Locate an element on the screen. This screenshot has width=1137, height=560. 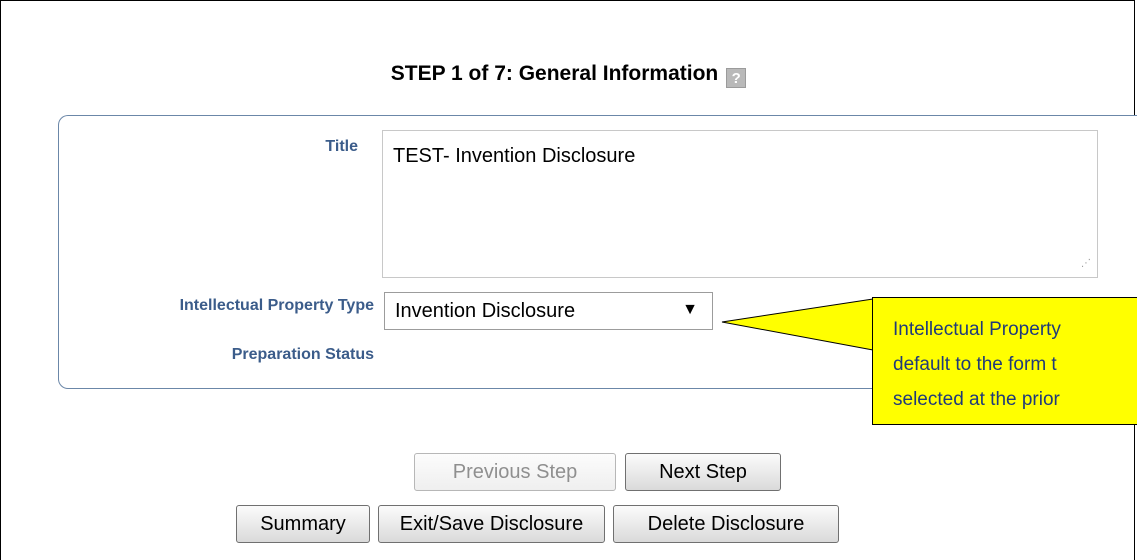
summary-button: Summary is located at coordinates (303, 524).